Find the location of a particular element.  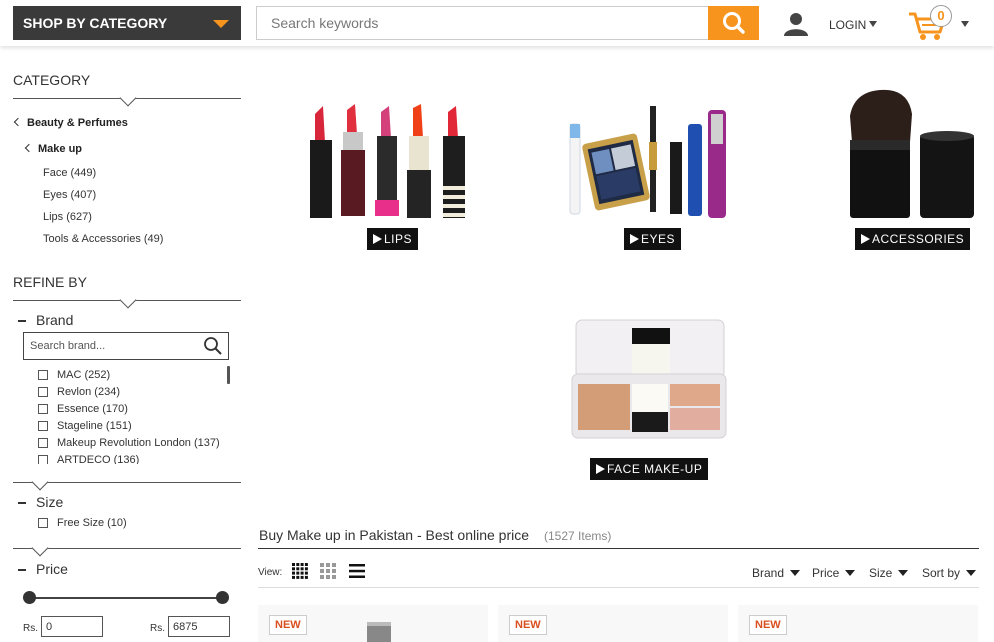

brush-image is located at coordinates (910, 153).